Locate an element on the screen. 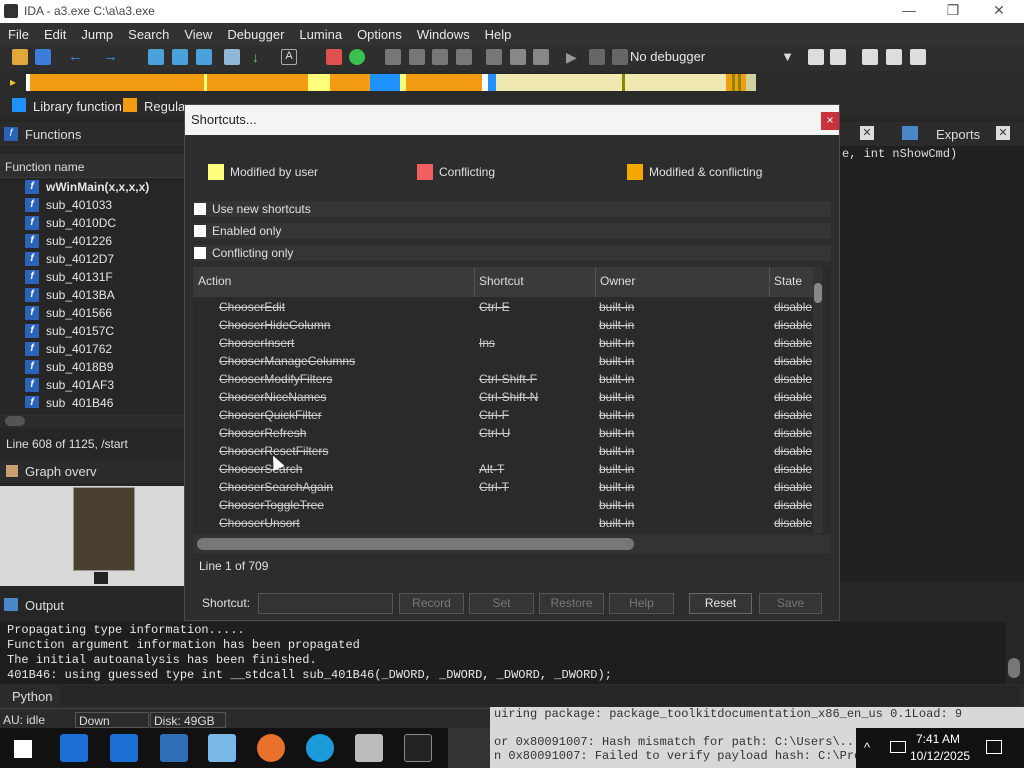 Image resolution: width=1024 pixels, height=768 pixels. undefine-icon is located at coordinates (494, 57).